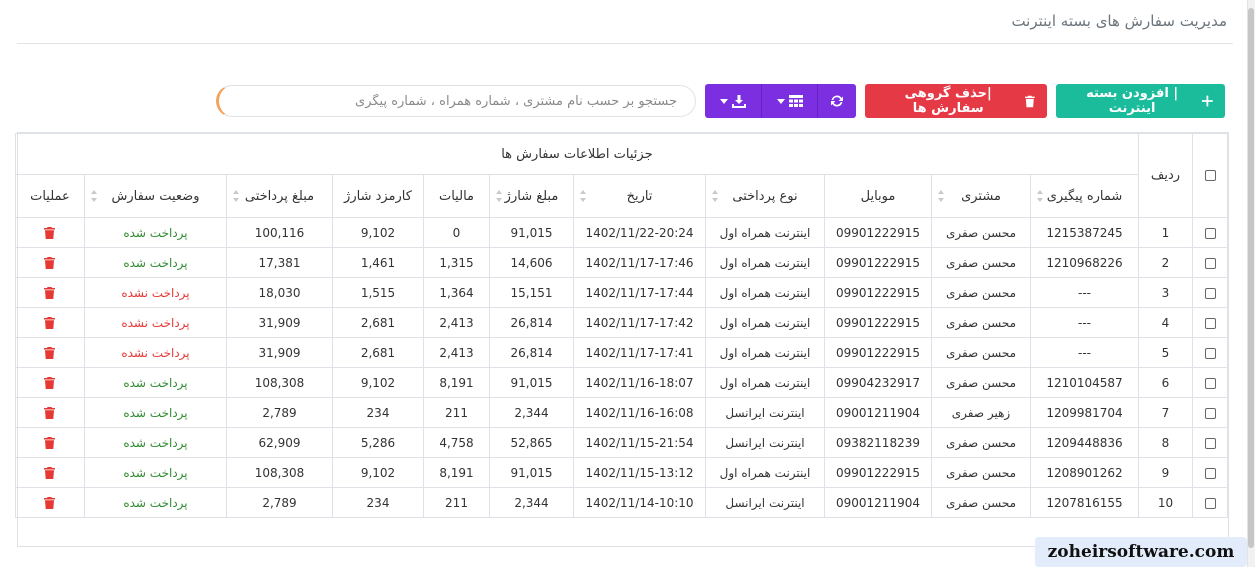 The width and height of the screenshot is (1255, 567). Describe the element at coordinates (765, 196) in the screenshot. I see `col-payment-type-header: نوع پرداختی` at that location.